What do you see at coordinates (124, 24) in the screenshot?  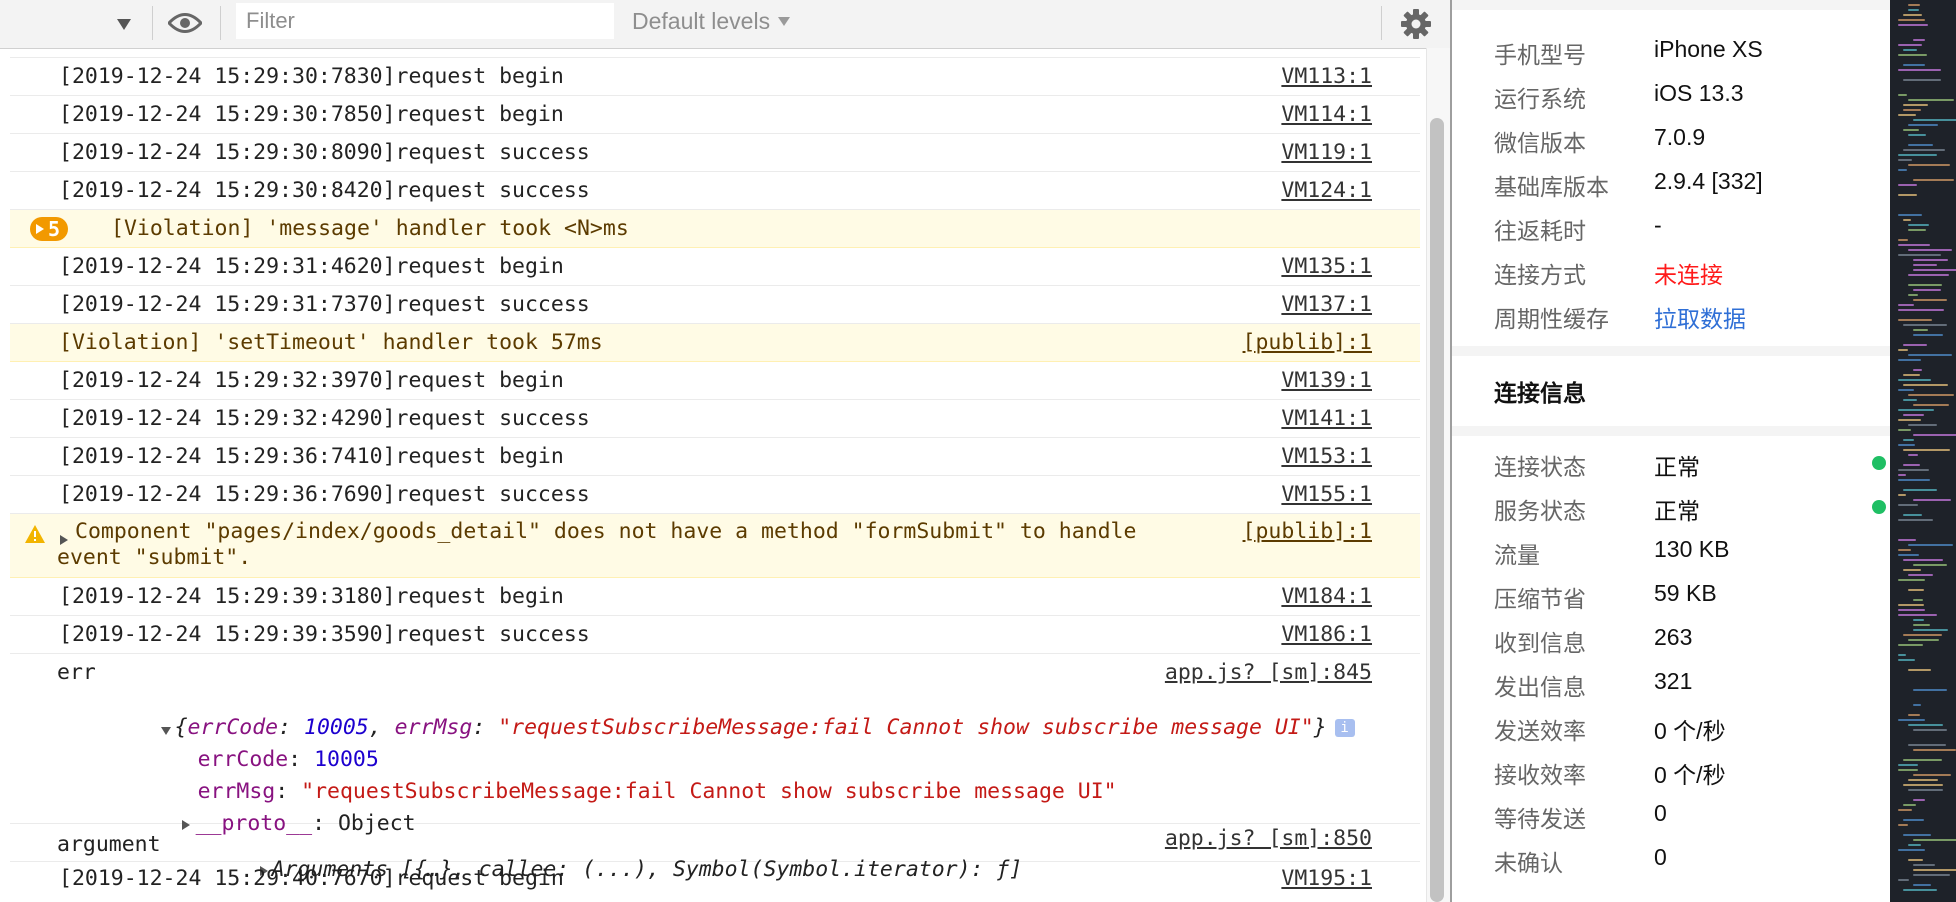 I see `dropdown-arrow-icon` at bounding box center [124, 24].